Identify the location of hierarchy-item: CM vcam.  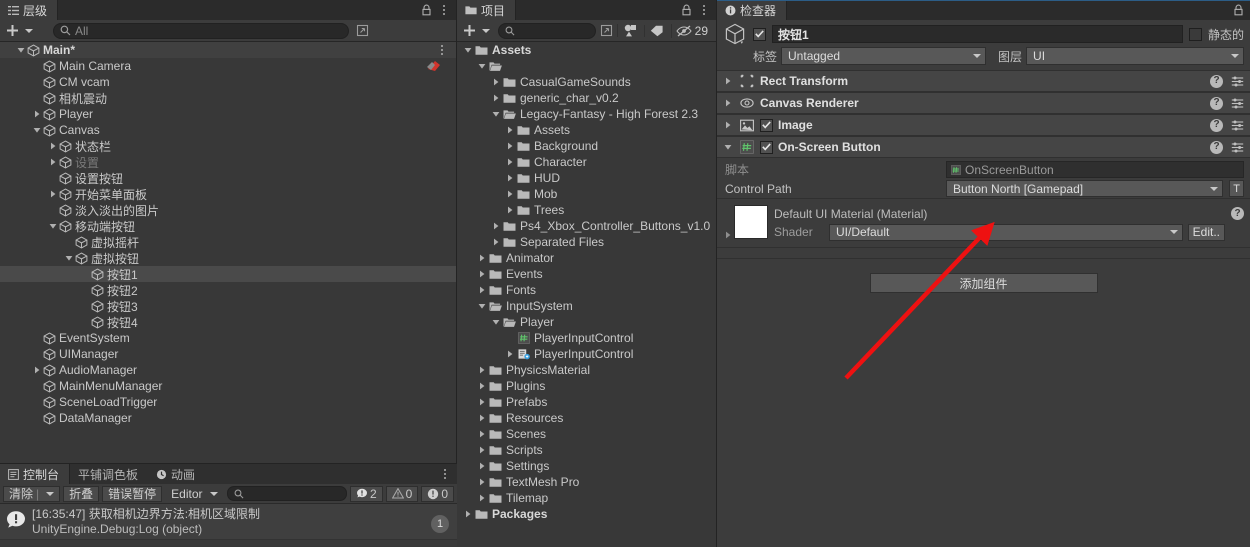
(228, 82).